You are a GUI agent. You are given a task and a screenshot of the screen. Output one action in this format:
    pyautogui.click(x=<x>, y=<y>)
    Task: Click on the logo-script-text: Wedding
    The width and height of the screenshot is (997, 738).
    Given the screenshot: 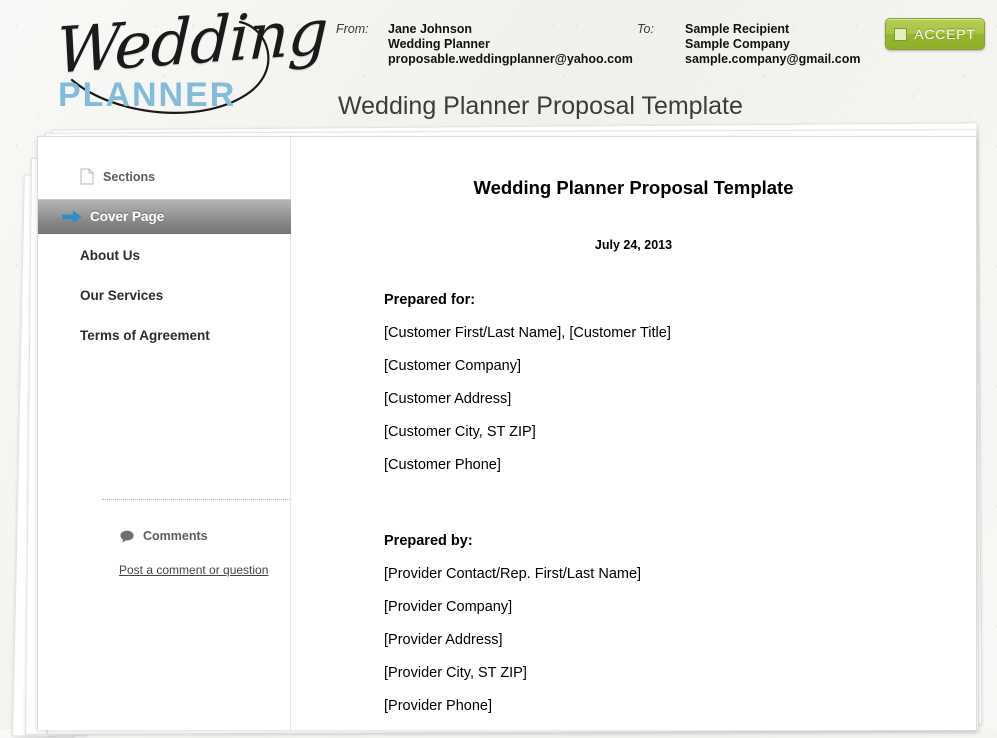 What is the action you would take?
    pyautogui.click(x=192, y=44)
    